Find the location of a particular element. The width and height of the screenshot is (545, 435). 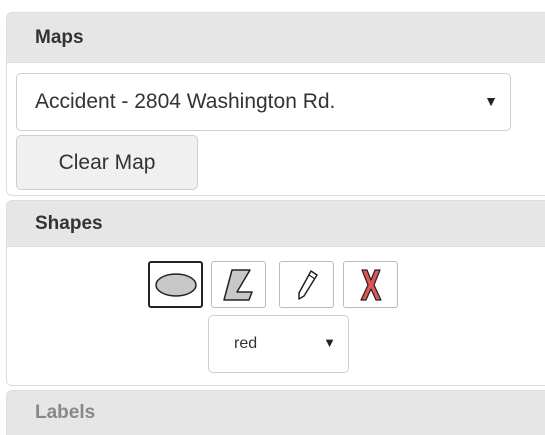

polygon-tool-button is located at coordinates (238, 284).